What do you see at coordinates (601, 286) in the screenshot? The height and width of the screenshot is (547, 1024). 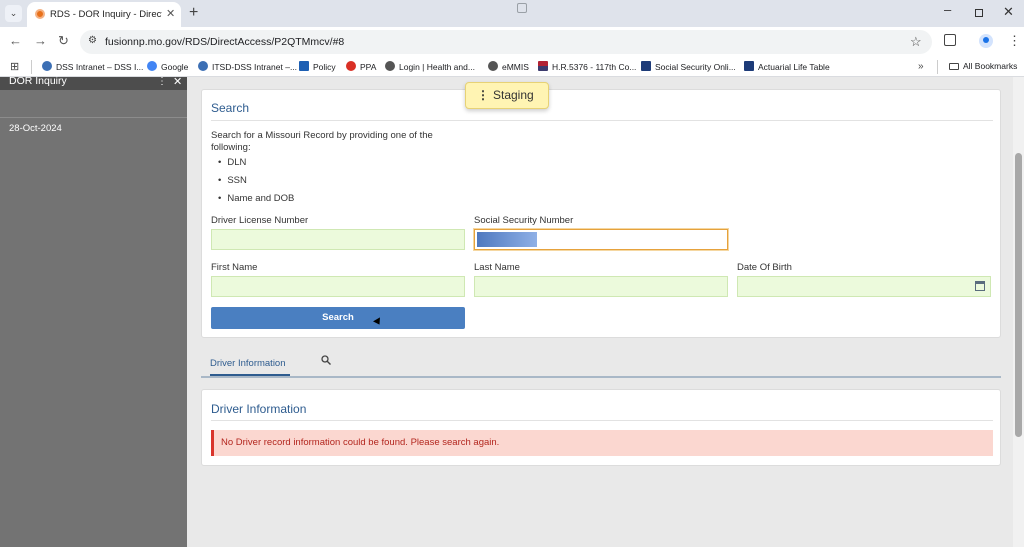 I see `last-name-input` at bounding box center [601, 286].